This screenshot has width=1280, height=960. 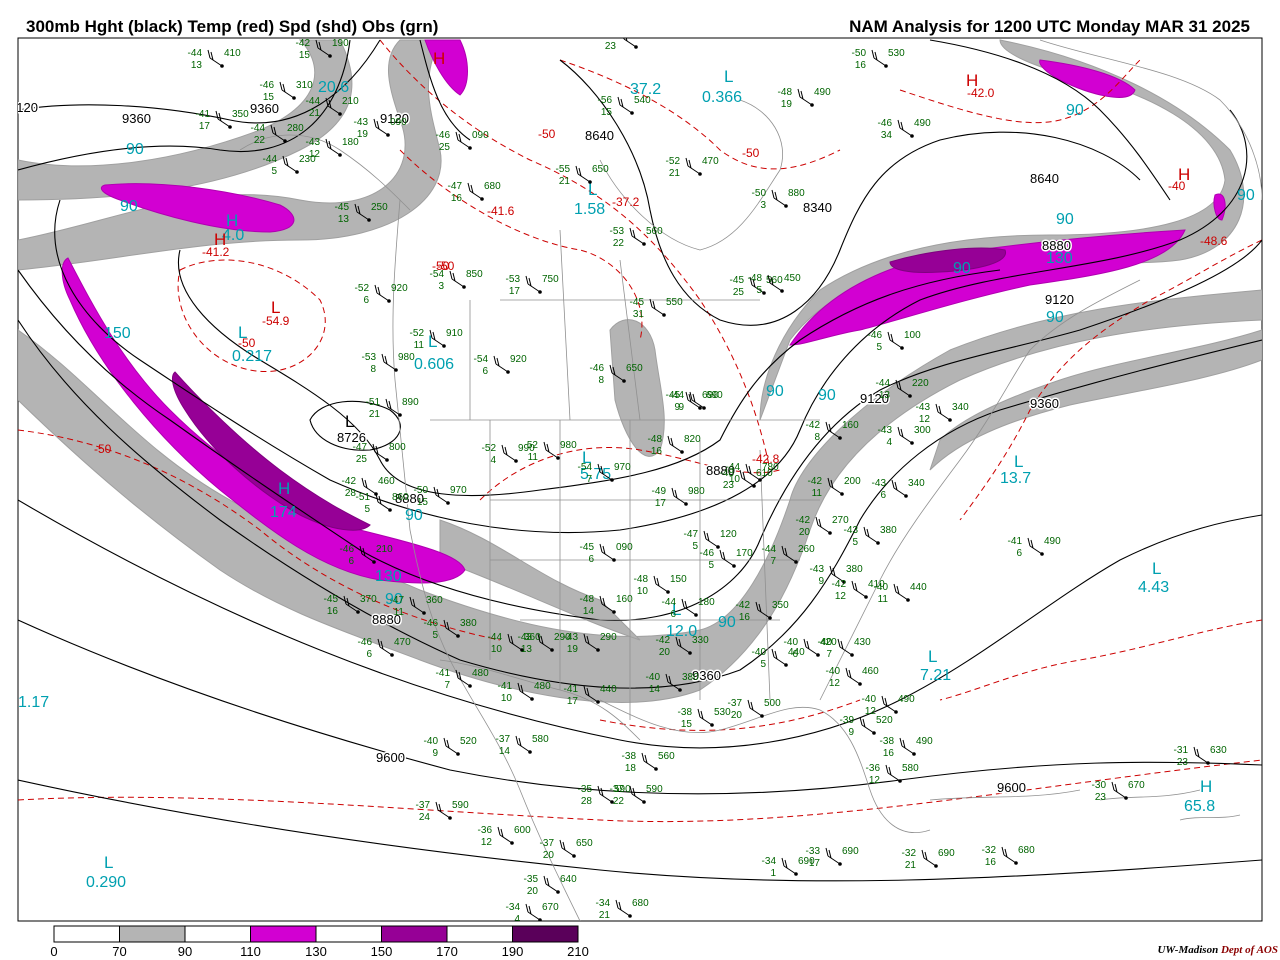 What do you see at coordinates (608, 637) in the screenshot?
I see `obs-height: 290` at bounding box center [608, 637].